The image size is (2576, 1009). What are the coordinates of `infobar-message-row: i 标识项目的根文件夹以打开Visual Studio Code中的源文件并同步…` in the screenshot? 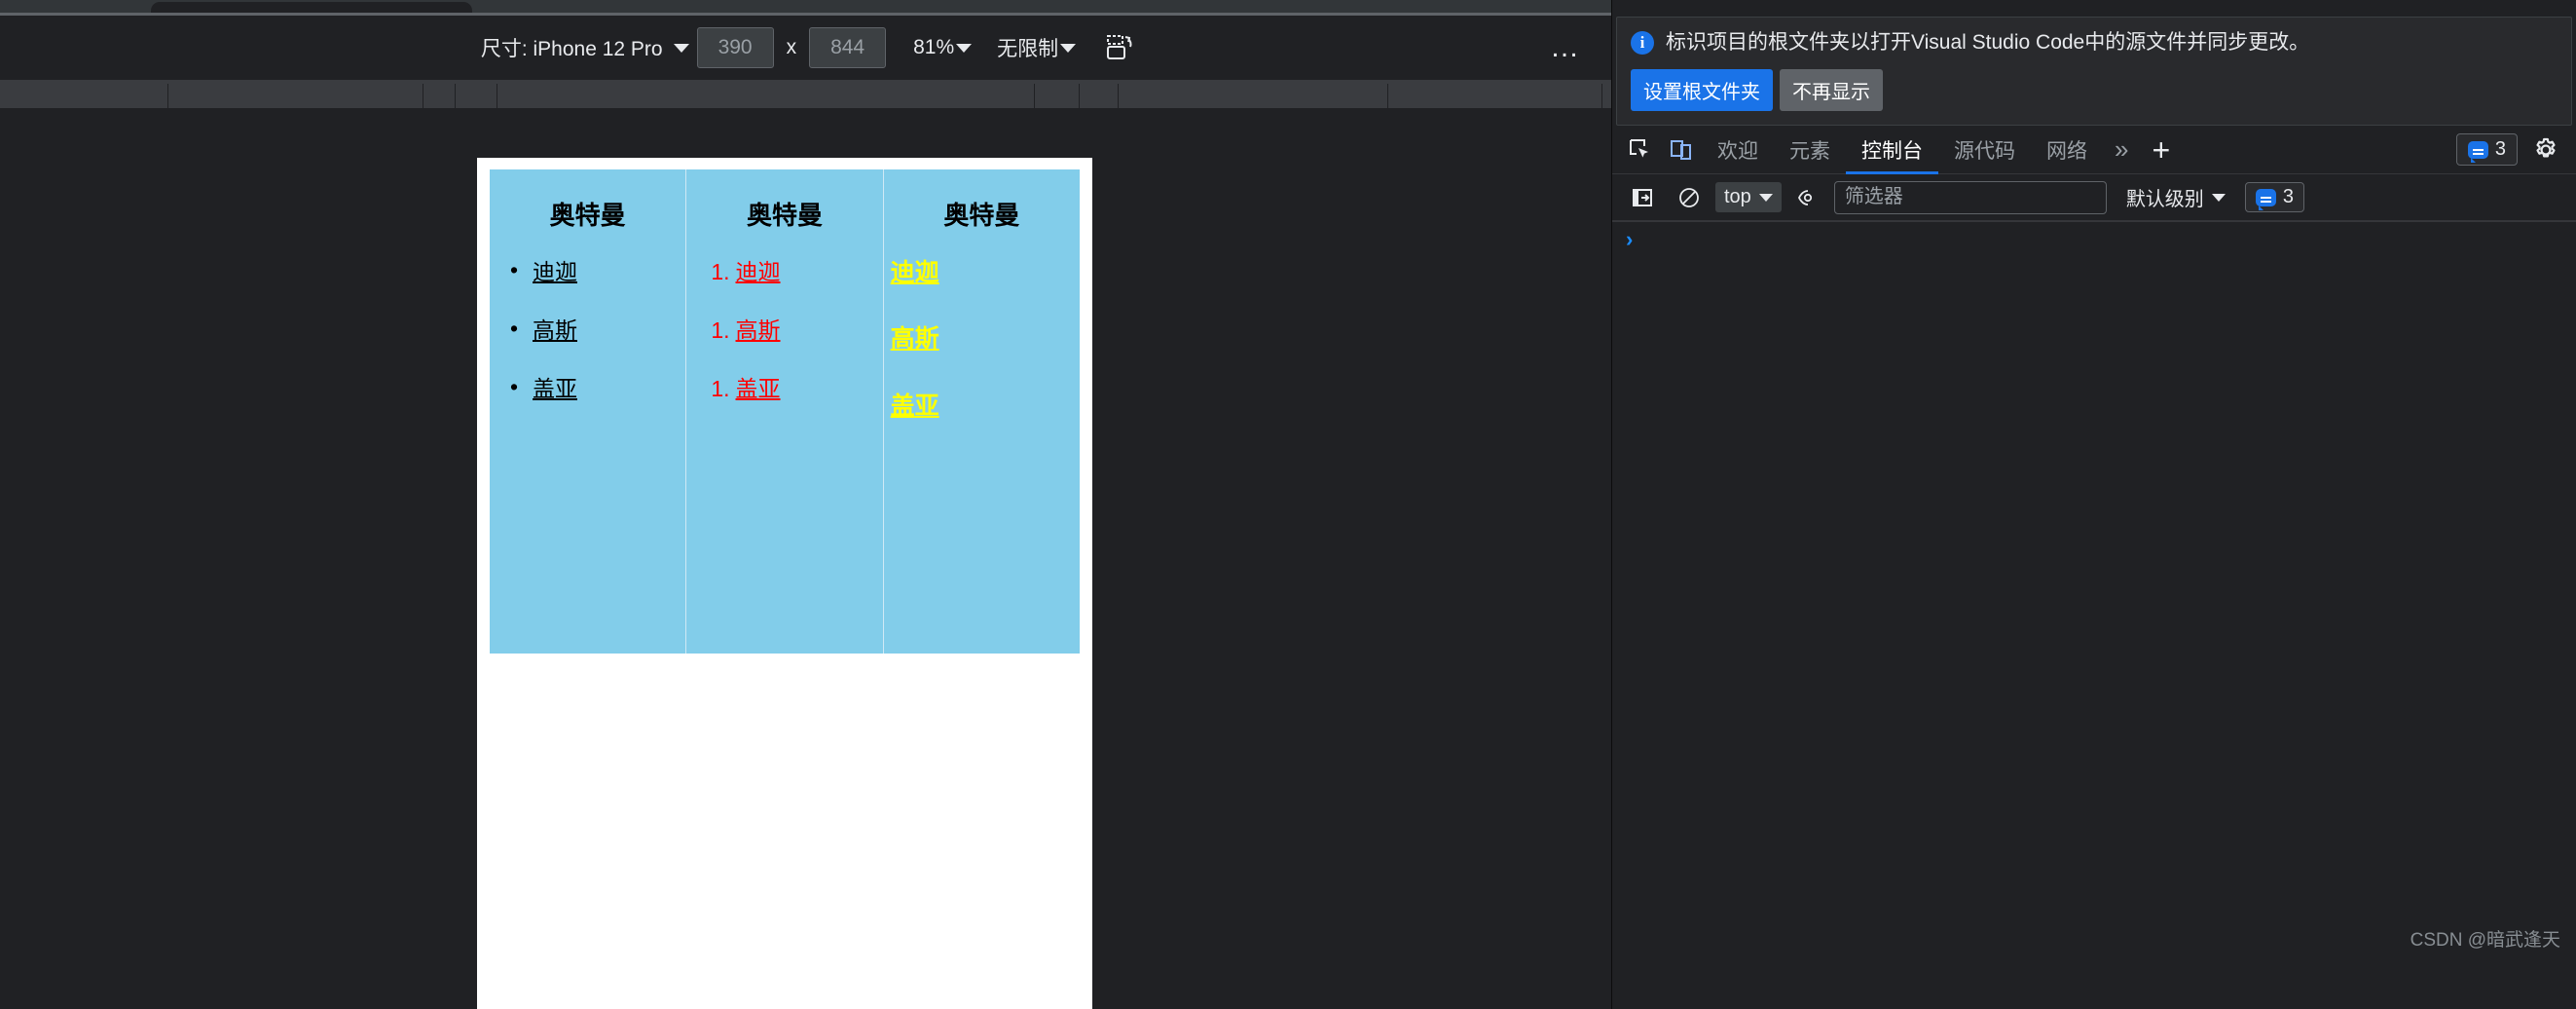 It's located at (2094, 42).